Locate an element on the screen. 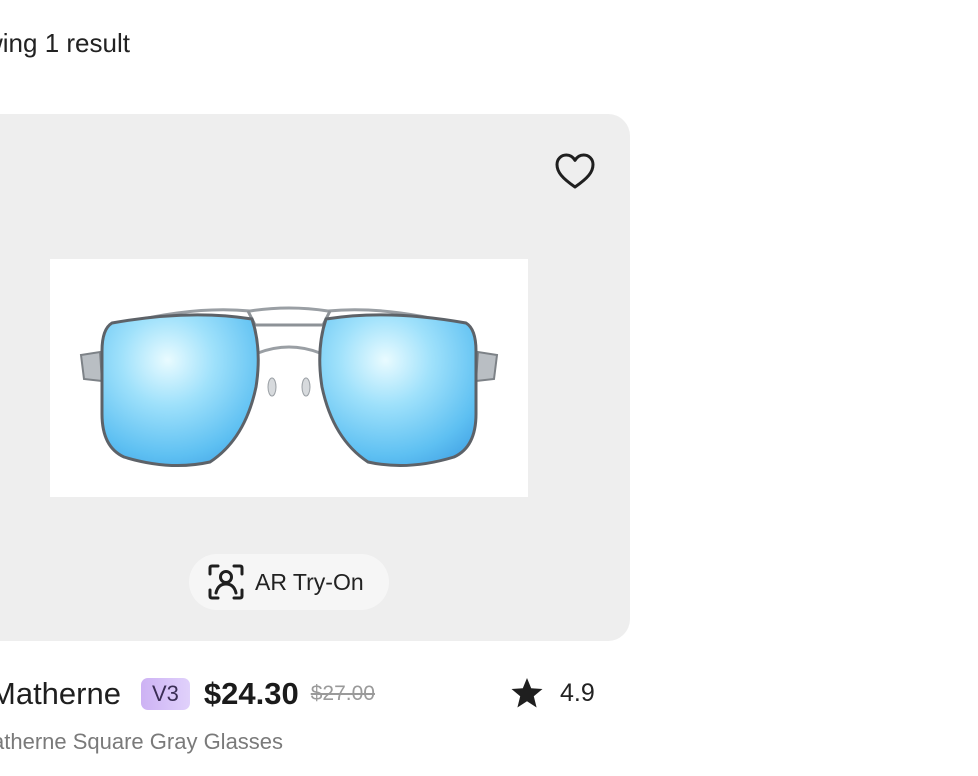 Image resolution: width=978 pixels, height=776 pixels. ar-try-on-button: AR Try-On is located at coordinates (289, 582).